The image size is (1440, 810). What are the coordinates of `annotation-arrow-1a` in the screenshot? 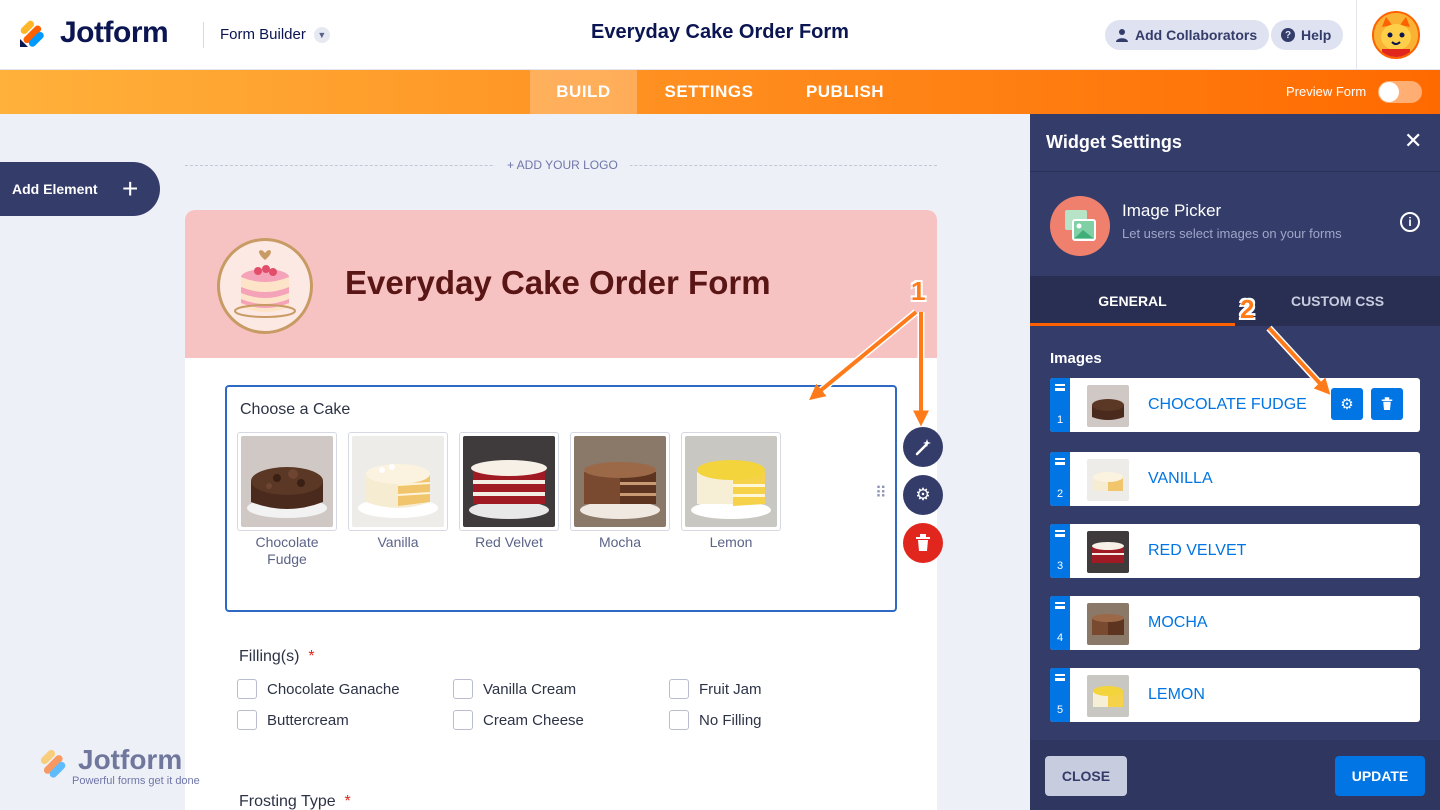 It's located at (864, 355).